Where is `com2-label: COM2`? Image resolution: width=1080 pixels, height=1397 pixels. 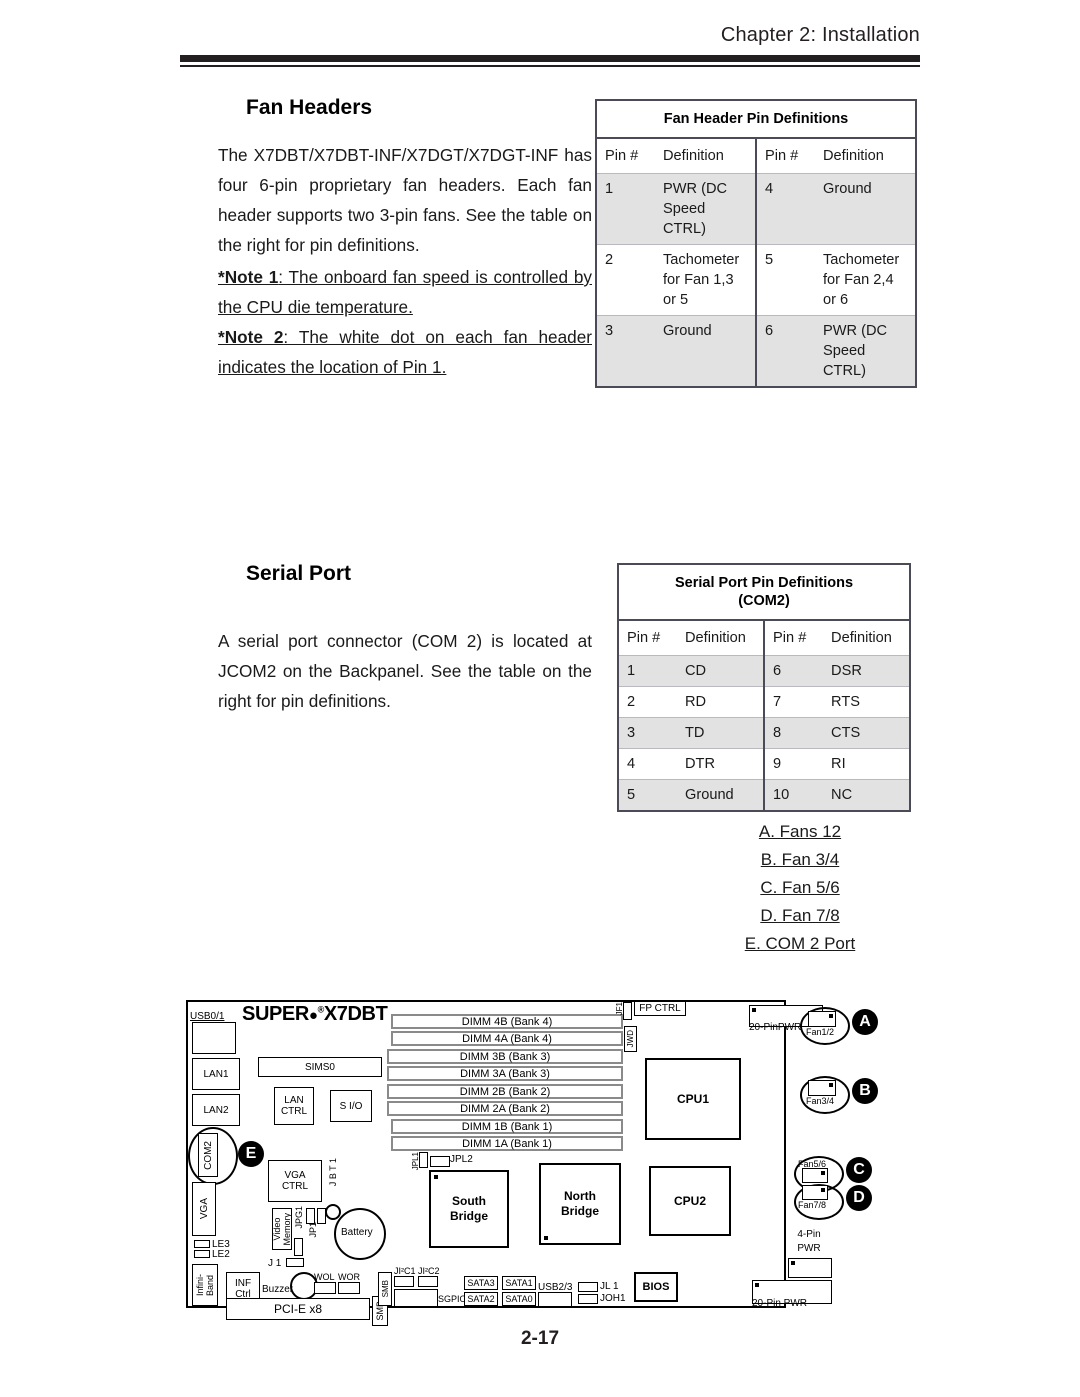 com2-label: COM2 is located at coordinates (208, 1155).